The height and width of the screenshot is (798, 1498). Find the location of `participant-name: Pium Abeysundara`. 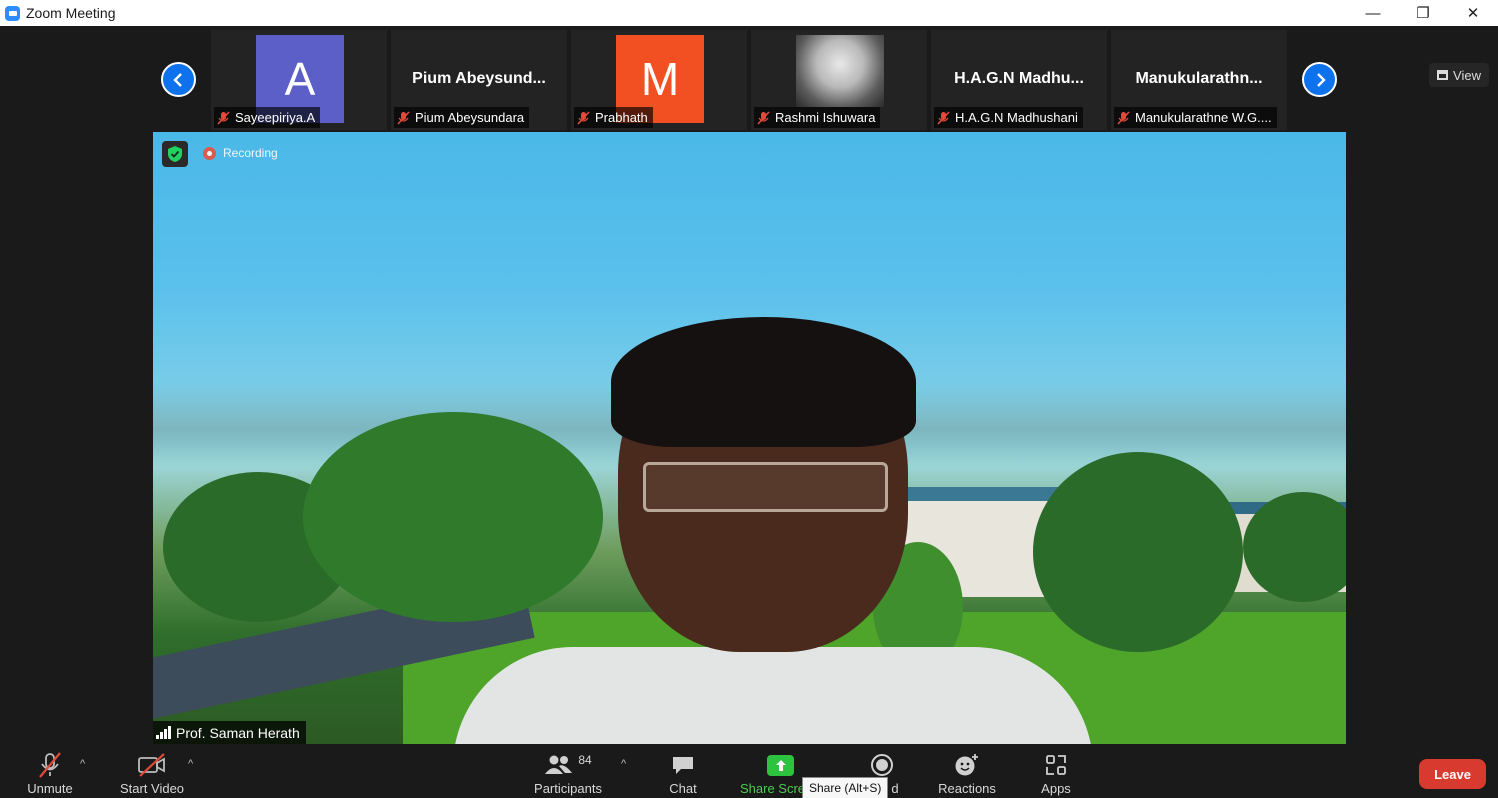

participant-name: Pium Abeysundara is located at coordinates (470, 117).